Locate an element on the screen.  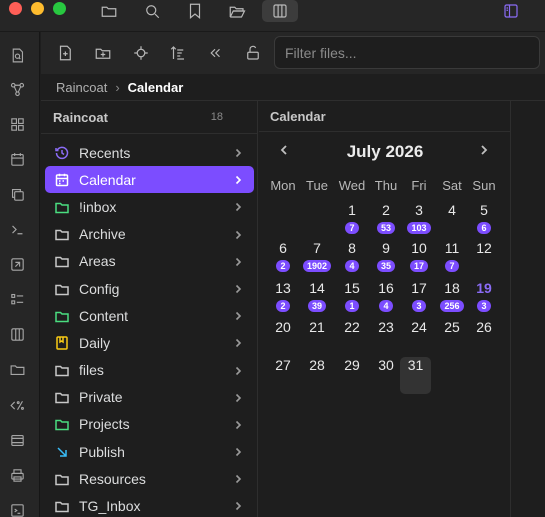
calendar-day: 14 39 is located at coordinates (317, 296).